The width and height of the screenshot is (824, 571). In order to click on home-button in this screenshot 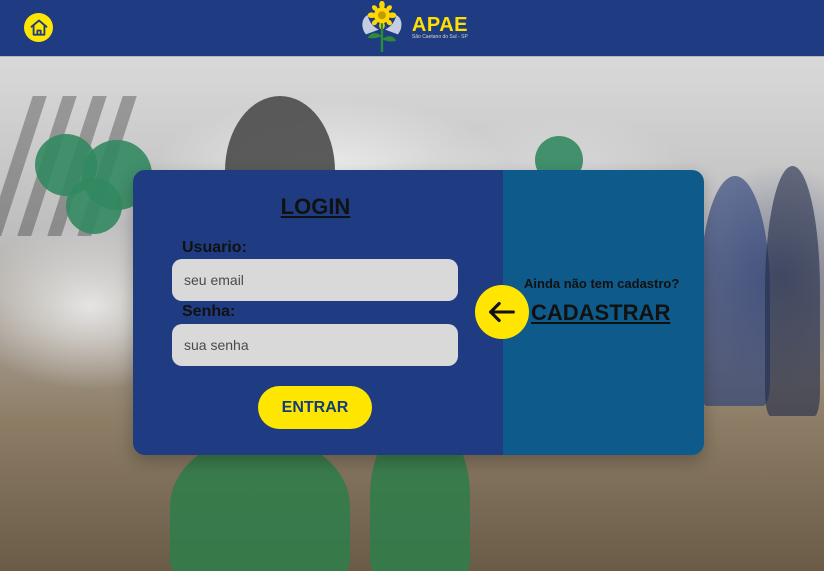, I will do `click(38, 27)`.